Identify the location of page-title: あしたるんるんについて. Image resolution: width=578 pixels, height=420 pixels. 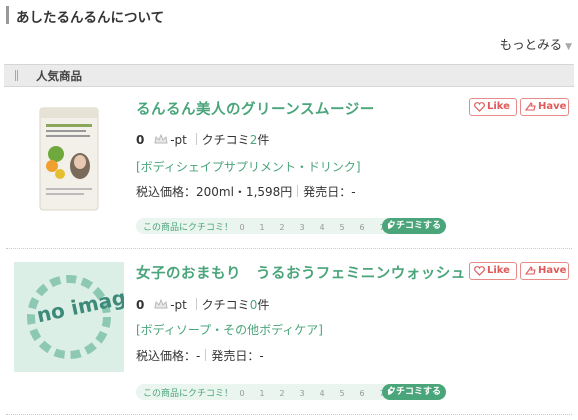
(90, 18).